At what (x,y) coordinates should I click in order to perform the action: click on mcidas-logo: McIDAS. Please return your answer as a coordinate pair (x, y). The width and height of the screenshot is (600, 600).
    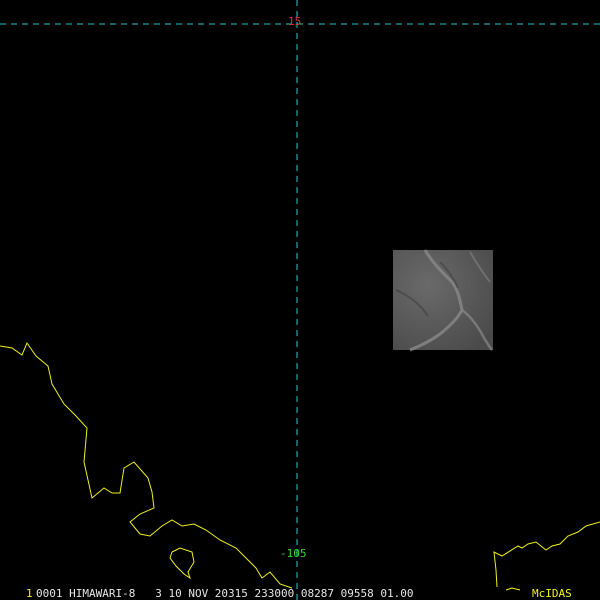
    Looking at the image, I should click on (552, 593).